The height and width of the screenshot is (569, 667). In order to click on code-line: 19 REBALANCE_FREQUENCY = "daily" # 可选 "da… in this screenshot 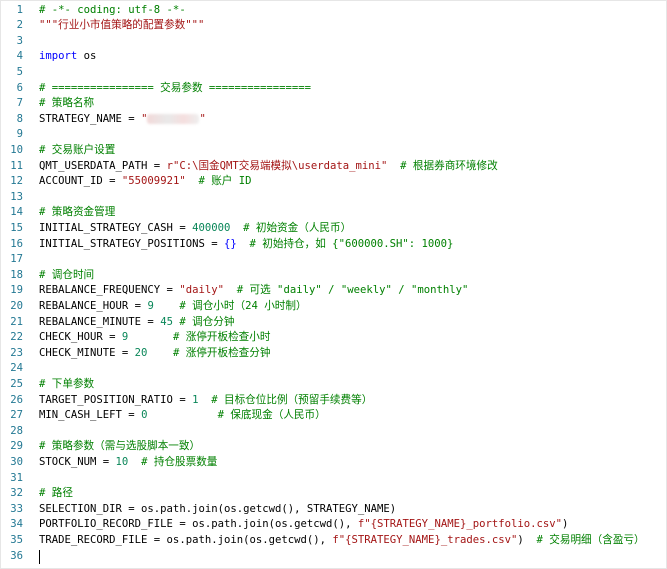, I will do `click(333, 291)`.